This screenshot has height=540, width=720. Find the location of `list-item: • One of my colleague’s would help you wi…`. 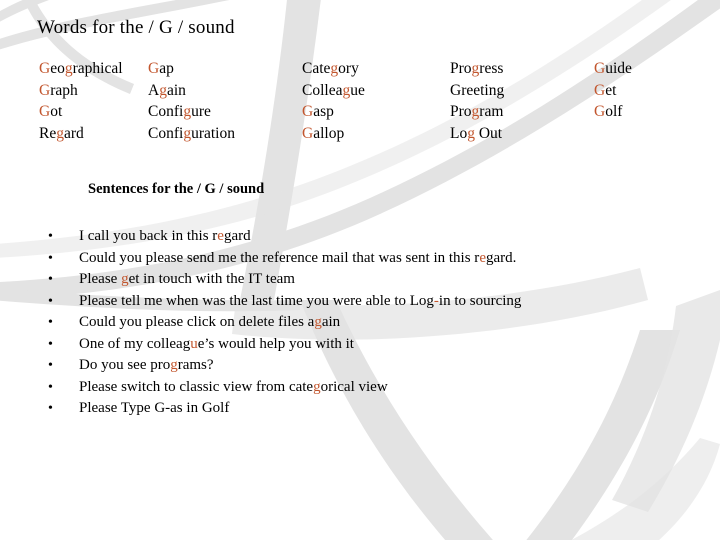

list-item: • One of my colleague’s would help you wi… is located at coordinates (360, 345).